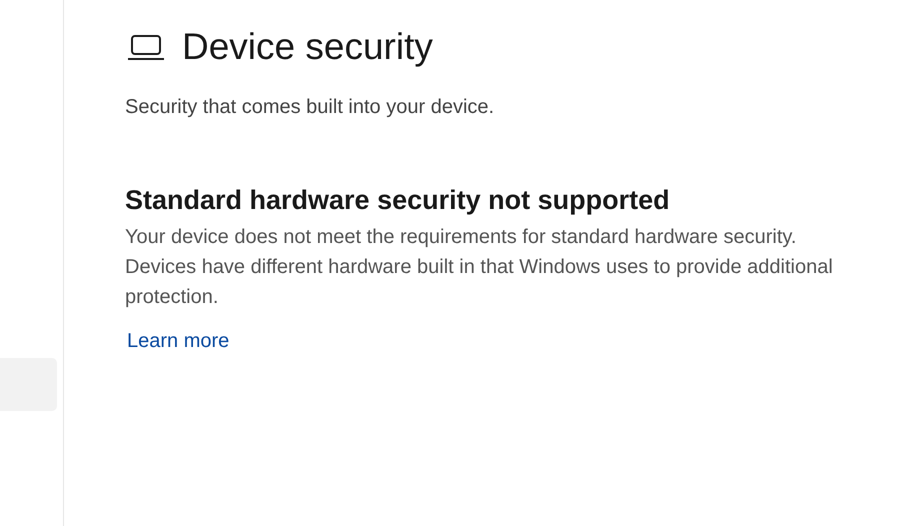 Image resolution: width=910 pixels, height=526 pixels. What do you see at coordinates (398, 200) in the screenshot?
I see `section-heading: Standard hardware security not supported` at bounding box center [398, 200].